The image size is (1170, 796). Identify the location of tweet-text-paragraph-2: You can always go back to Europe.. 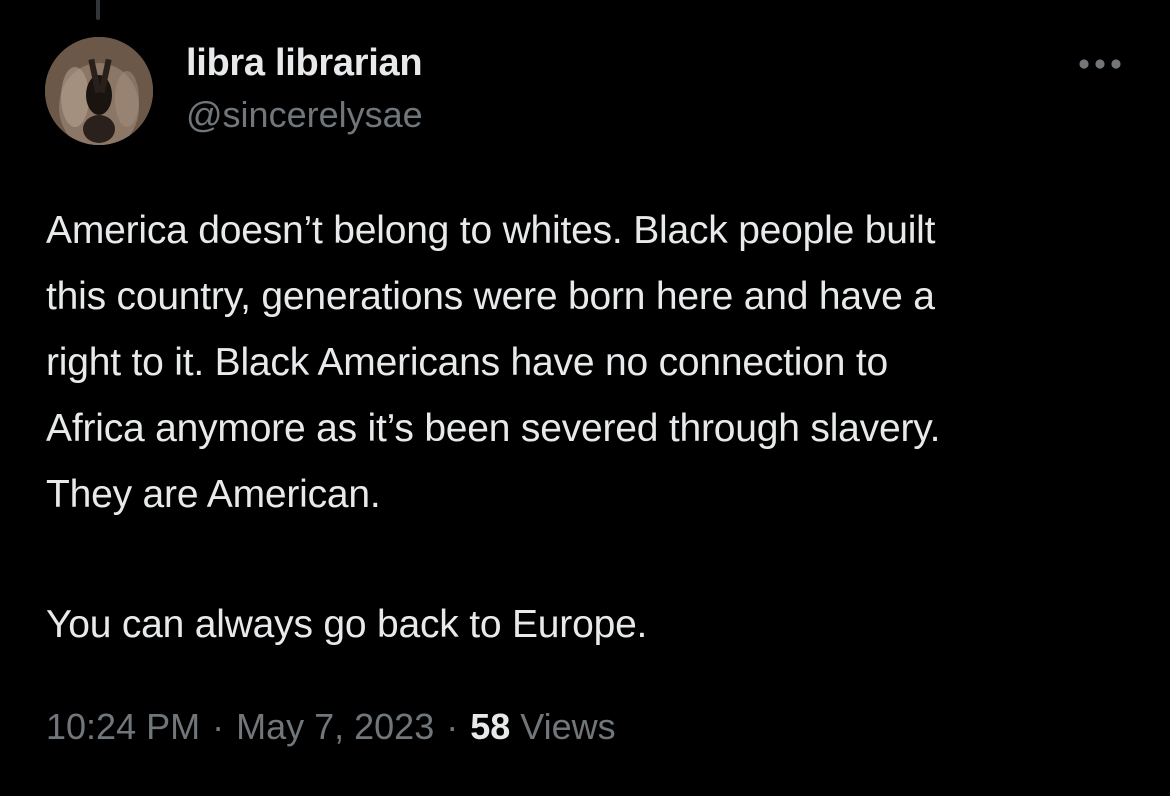
(347, 624).